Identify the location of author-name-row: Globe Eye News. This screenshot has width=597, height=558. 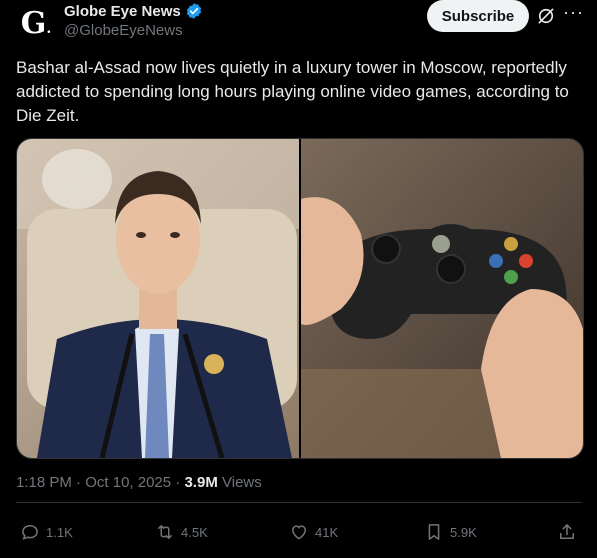
(133, 11).